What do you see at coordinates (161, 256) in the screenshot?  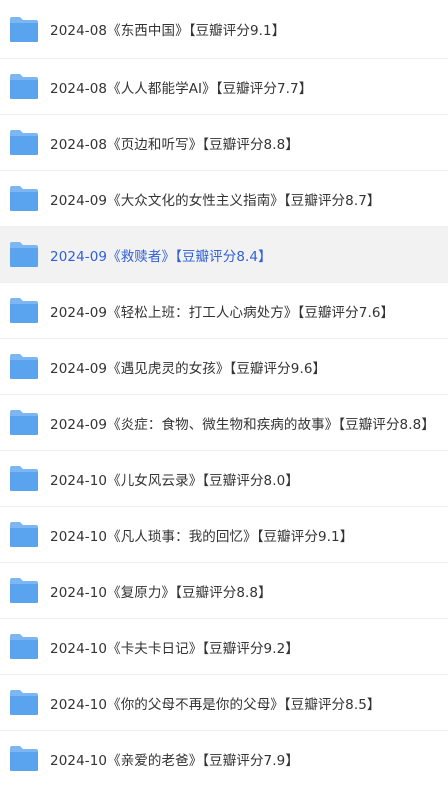 I see `folder-name: 2024-09《救赎者》【豆瓣评分8.4】` at bounding box center [161, 256].